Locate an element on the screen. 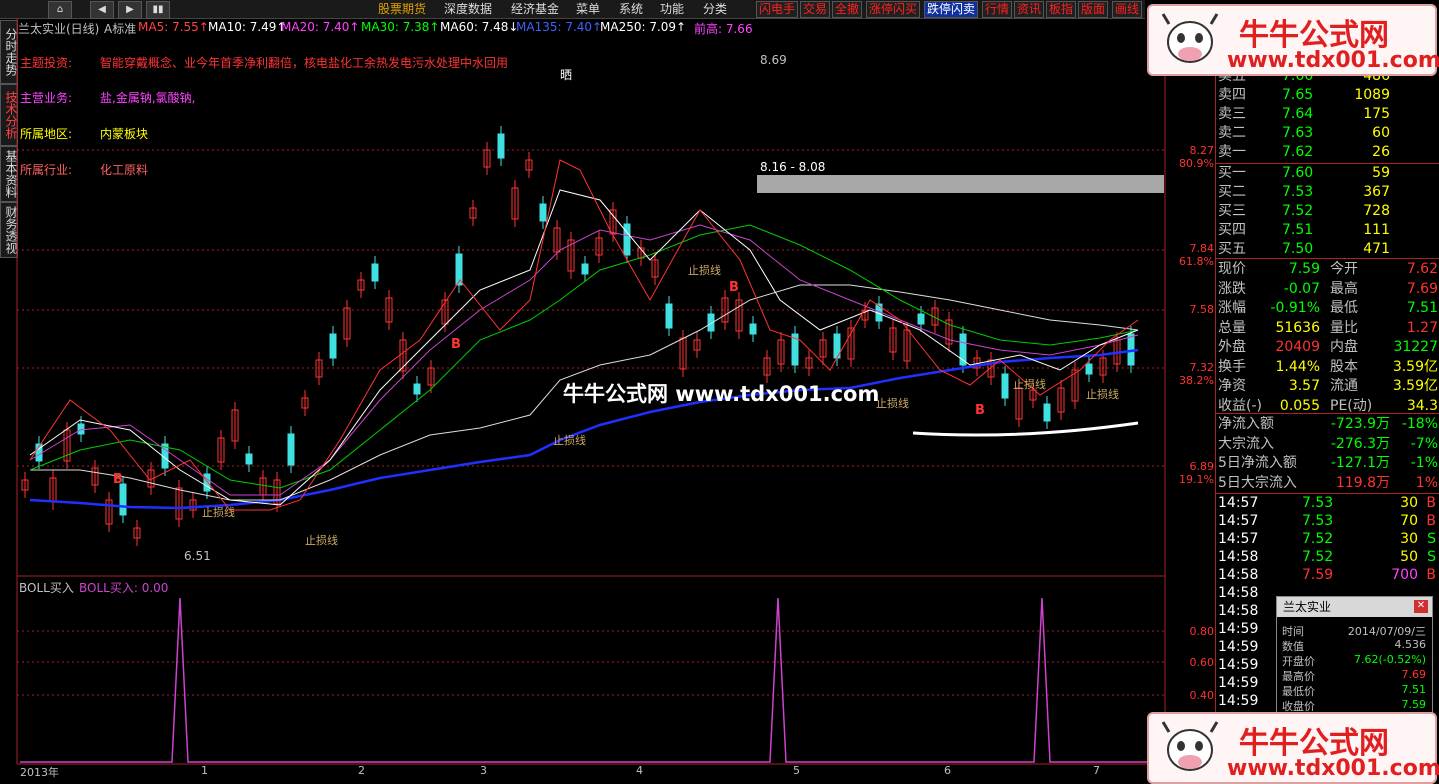 Image resolution: width=1439 pixels, height=784 pixels. popup-title-bar: 兰太实业 ✕ is located at coordinates (1354, 607).